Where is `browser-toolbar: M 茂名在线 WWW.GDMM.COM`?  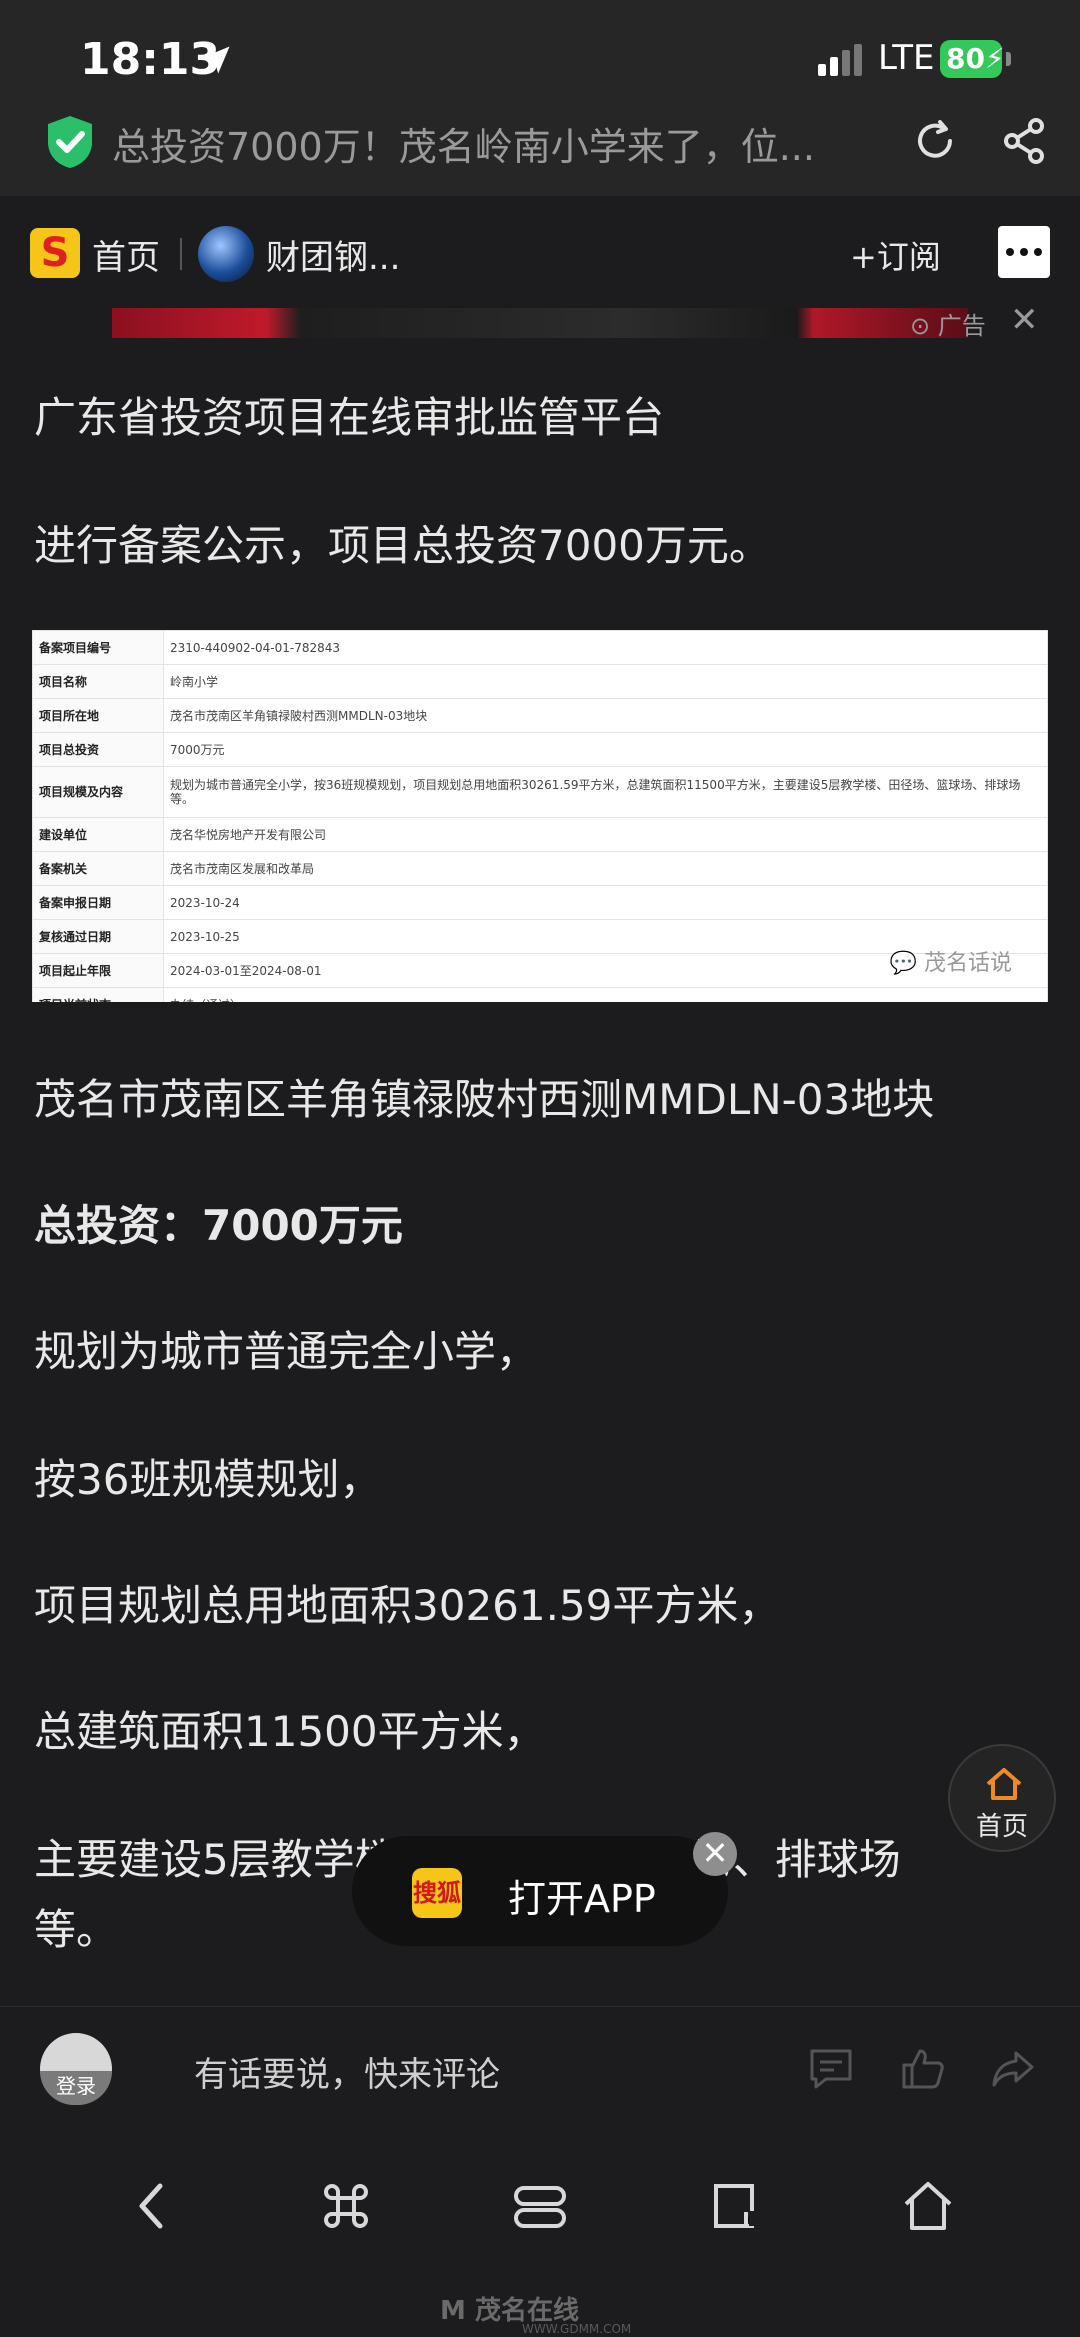
browser-toolbar: M 茂名在线 WWW.GDMM.COM is located at coordinates (540, 2234).